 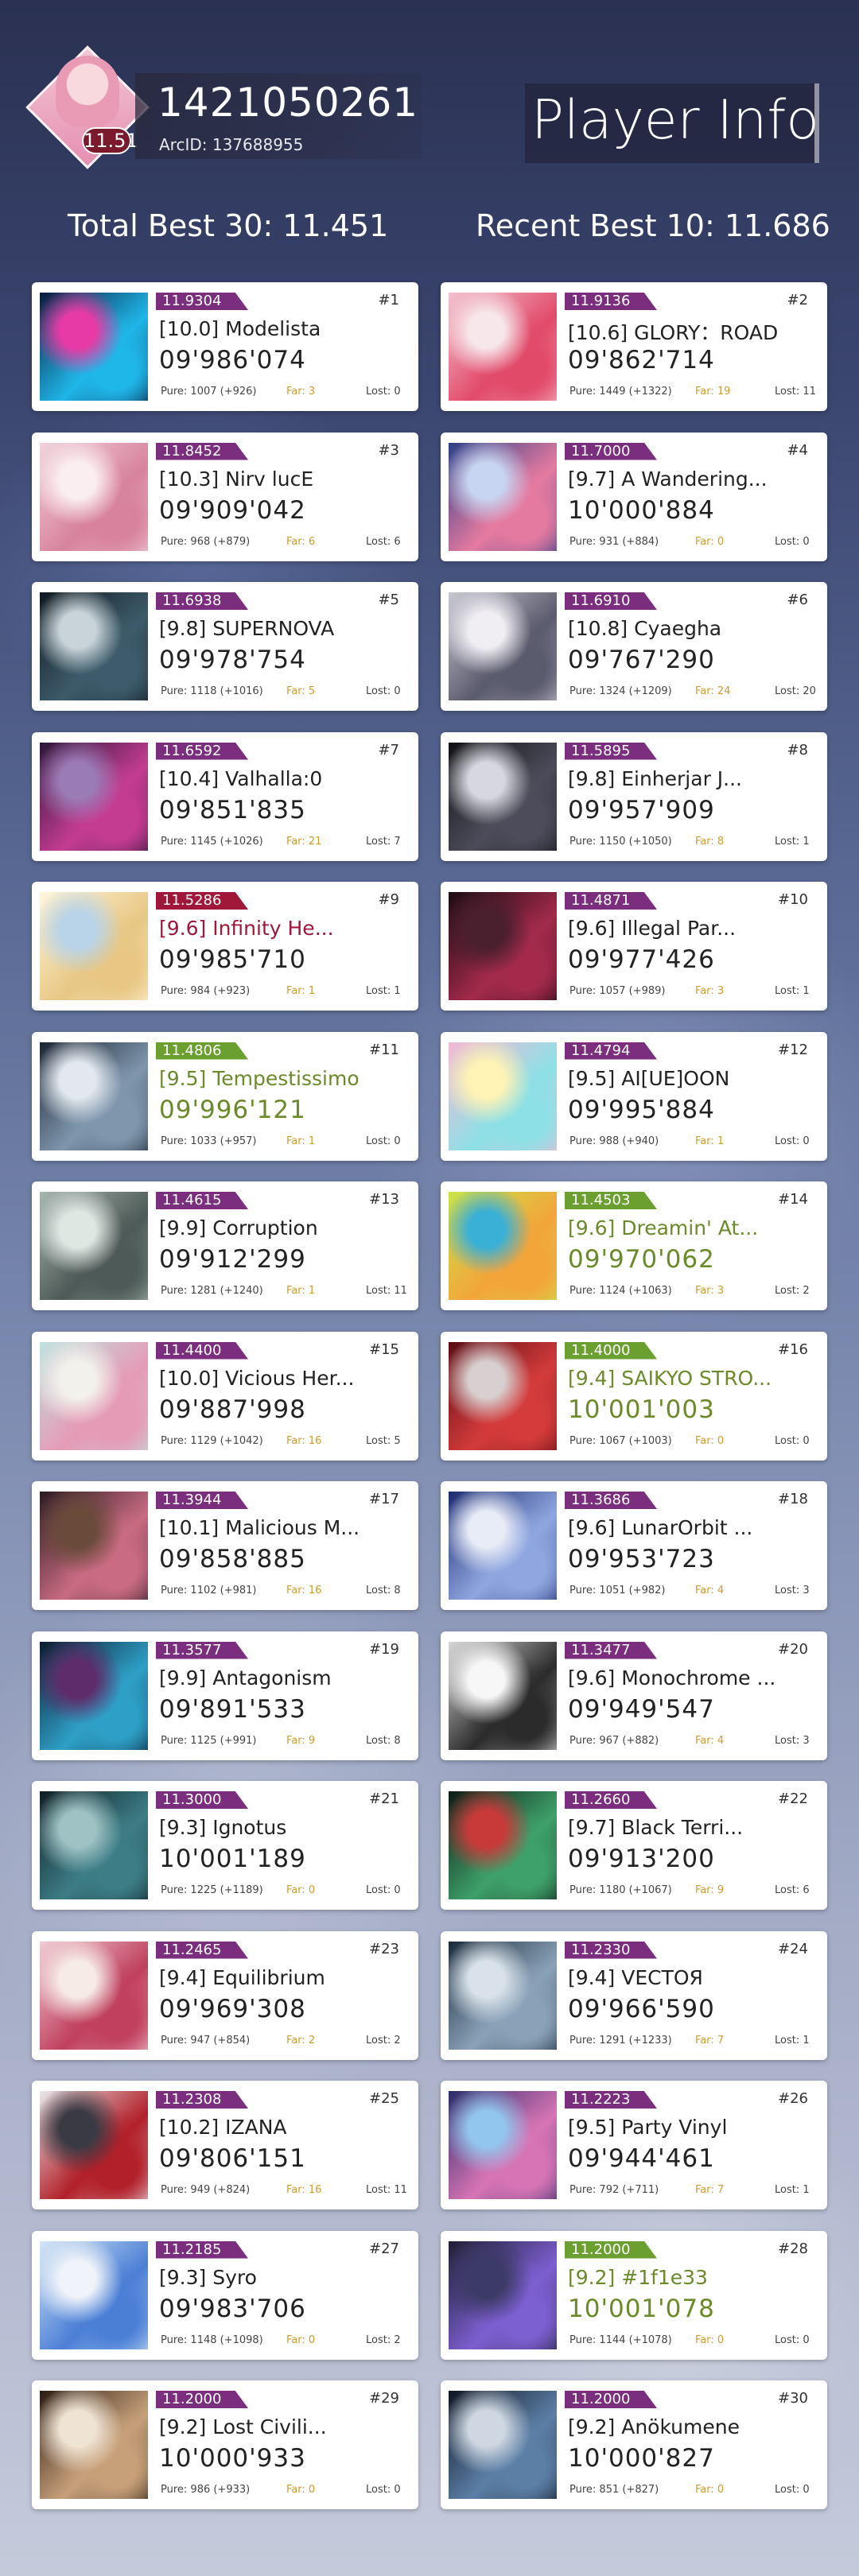 What do you see at coordinates (238, 1228) in the screenshot?
I see `song-title: [9.9] Corruption` at bounding box center [238, 1228].